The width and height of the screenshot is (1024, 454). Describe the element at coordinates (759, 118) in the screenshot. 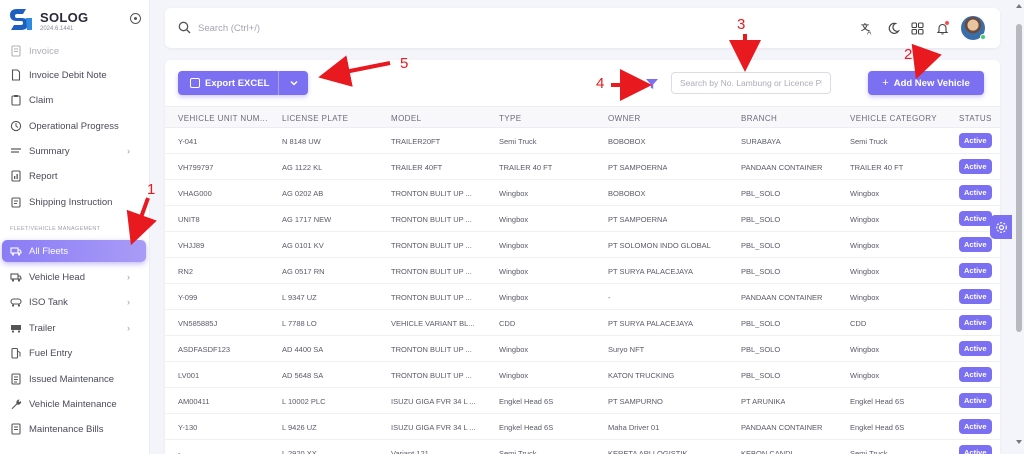

I see `col-header-branch: BRANCH` at that location.